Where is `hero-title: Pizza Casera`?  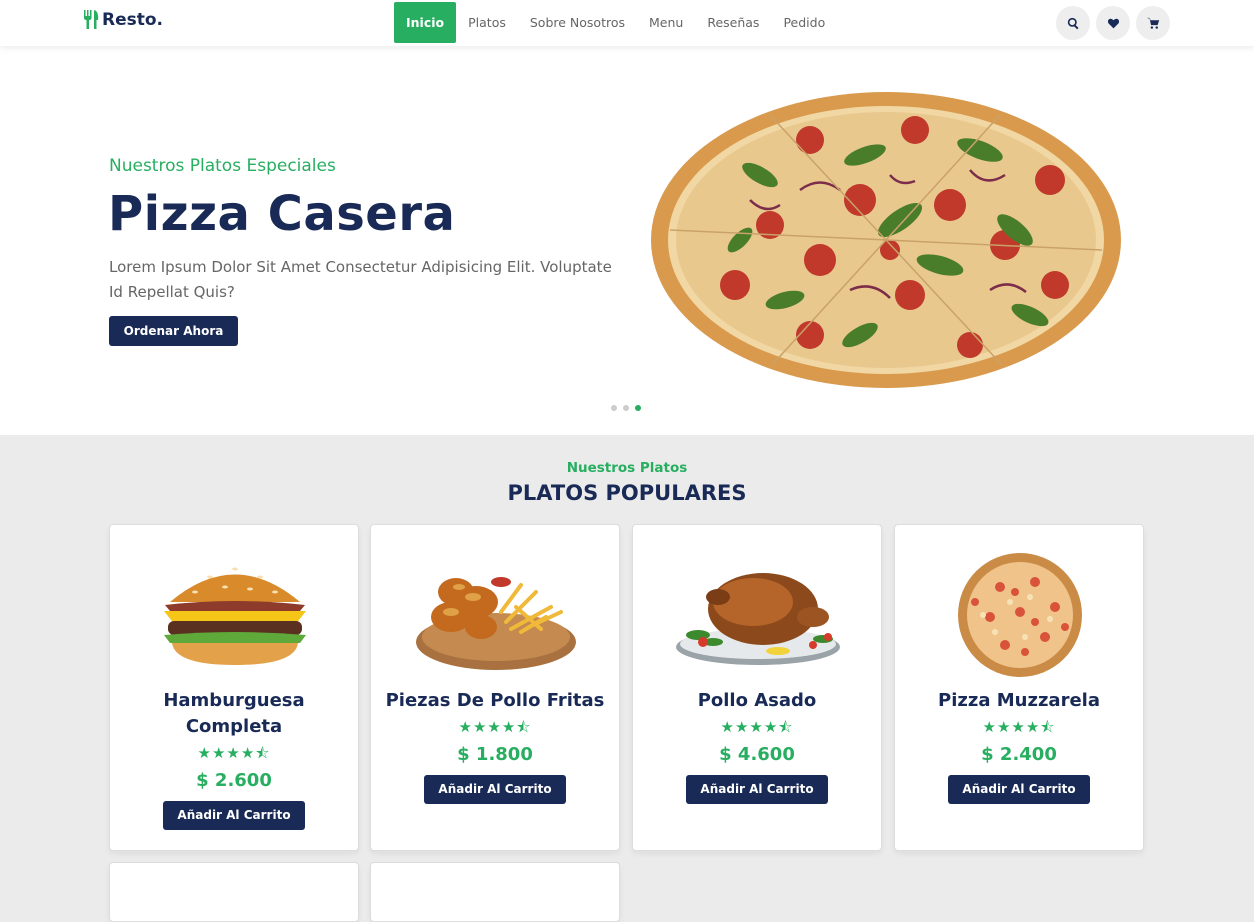 hero-title: Pizza Casera is located at coordinates (282, 214).